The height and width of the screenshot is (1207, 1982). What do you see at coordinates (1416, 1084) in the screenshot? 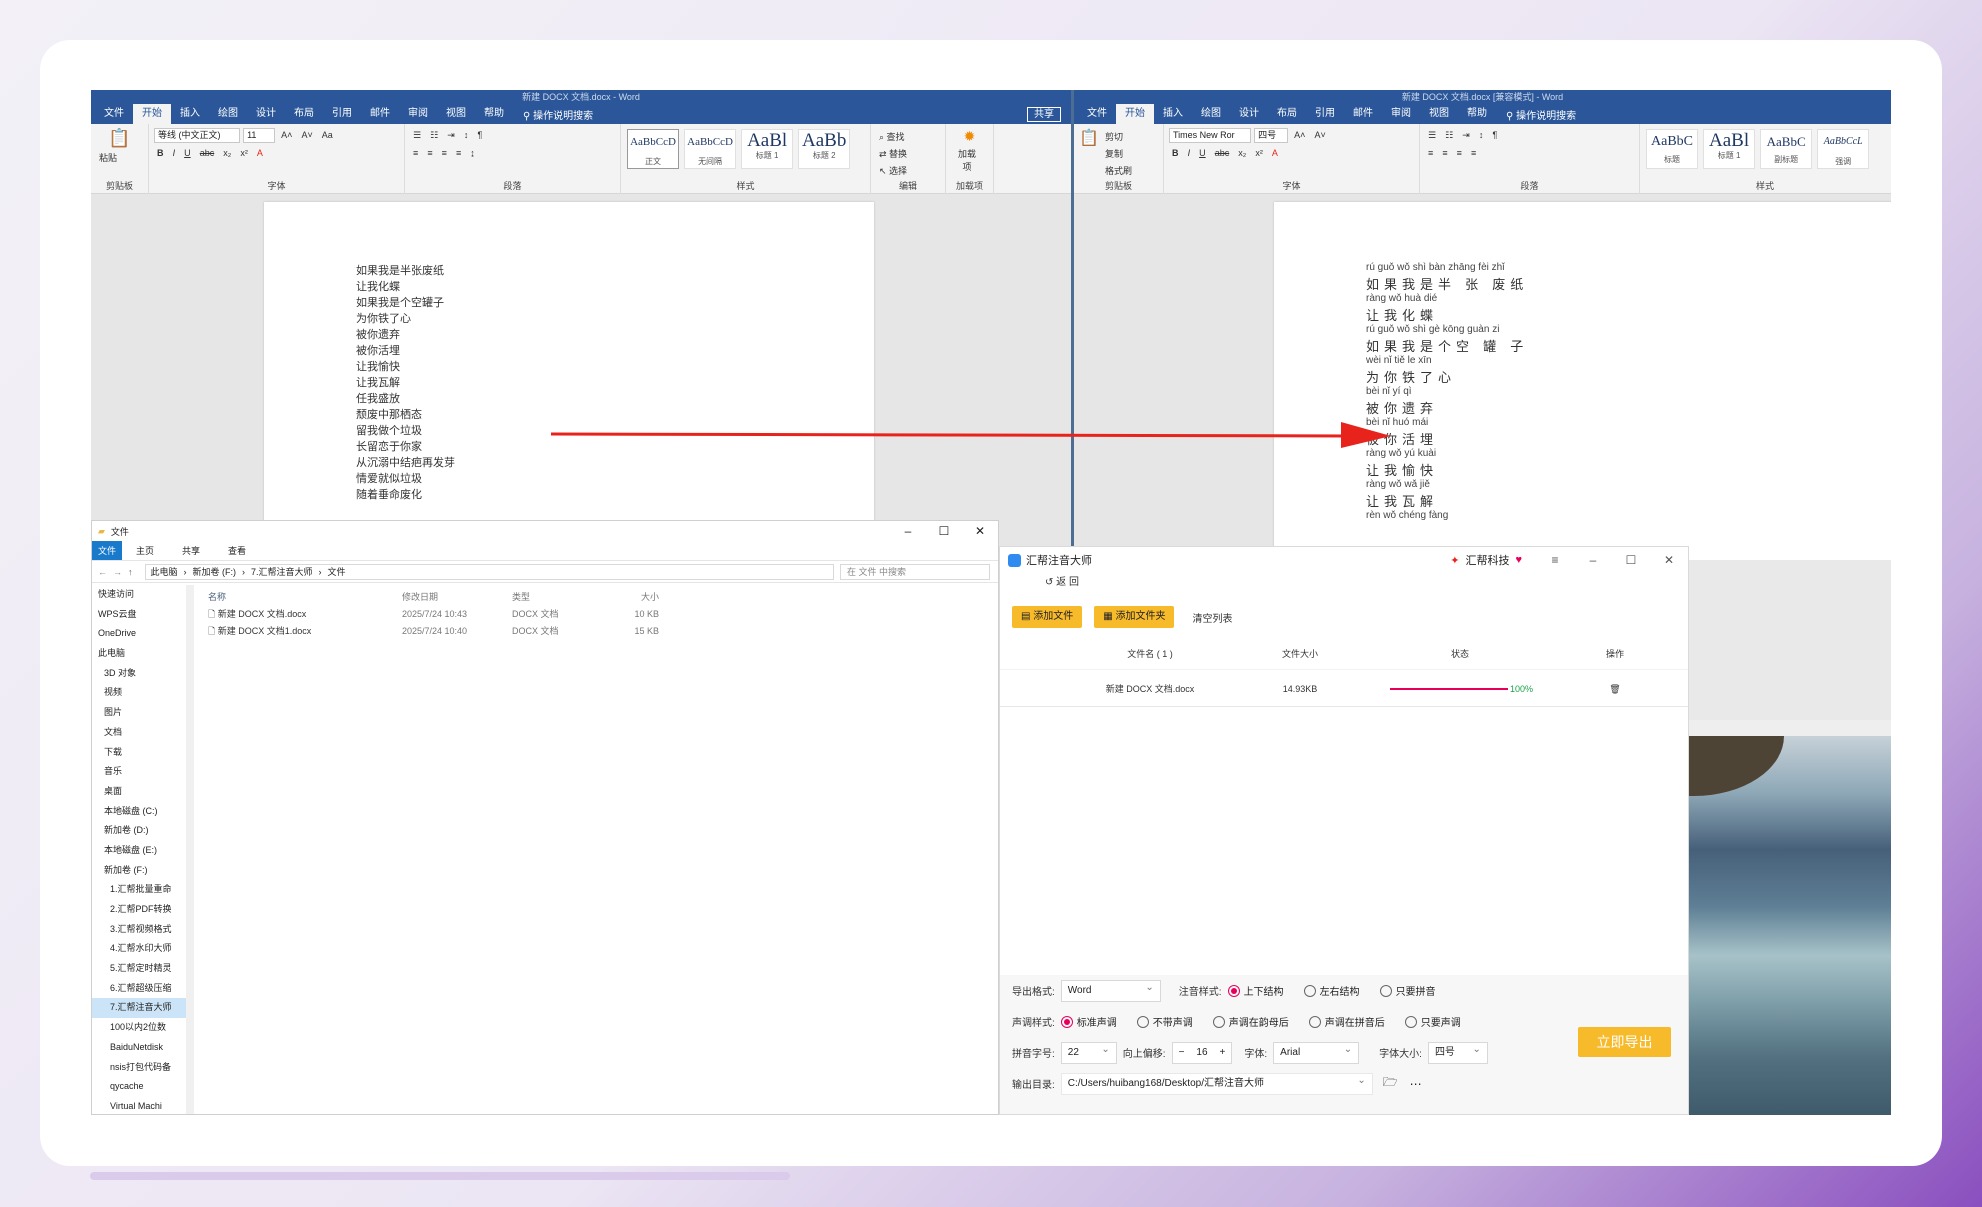
I see `more-icon: ⋯` at bounding box center [1416, 1084].